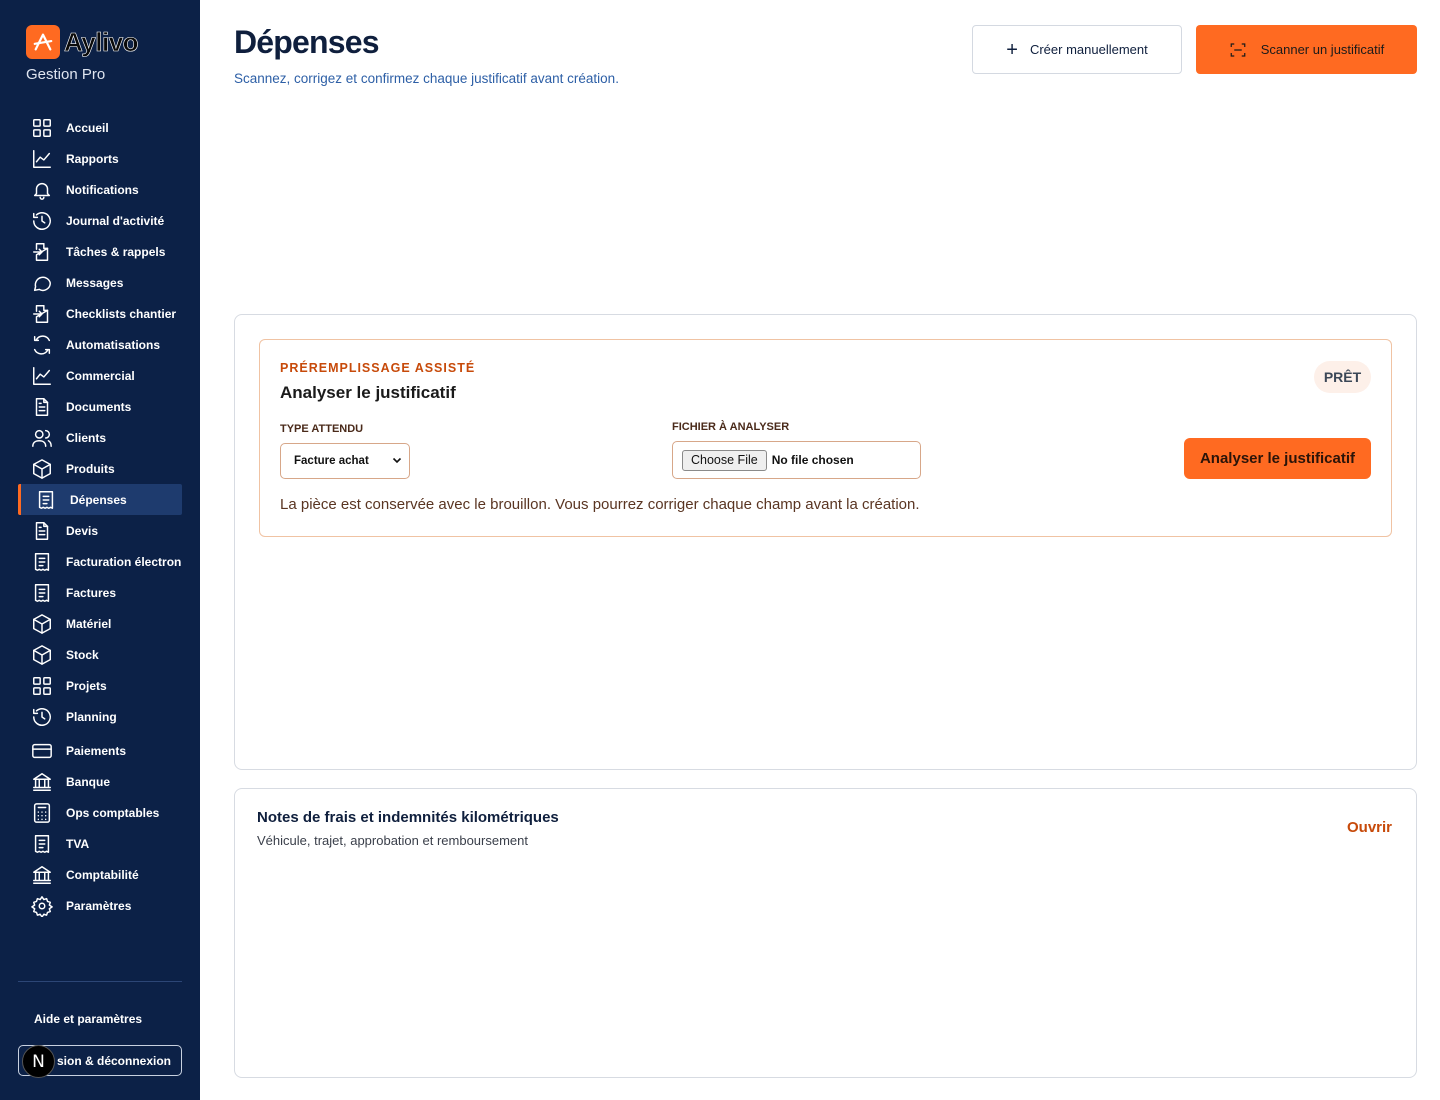  What do you see at coordinates (1369, 827) in the screenshot?
I see `notes-open-link: Ouvrir` at bounding box center [1369, 827].